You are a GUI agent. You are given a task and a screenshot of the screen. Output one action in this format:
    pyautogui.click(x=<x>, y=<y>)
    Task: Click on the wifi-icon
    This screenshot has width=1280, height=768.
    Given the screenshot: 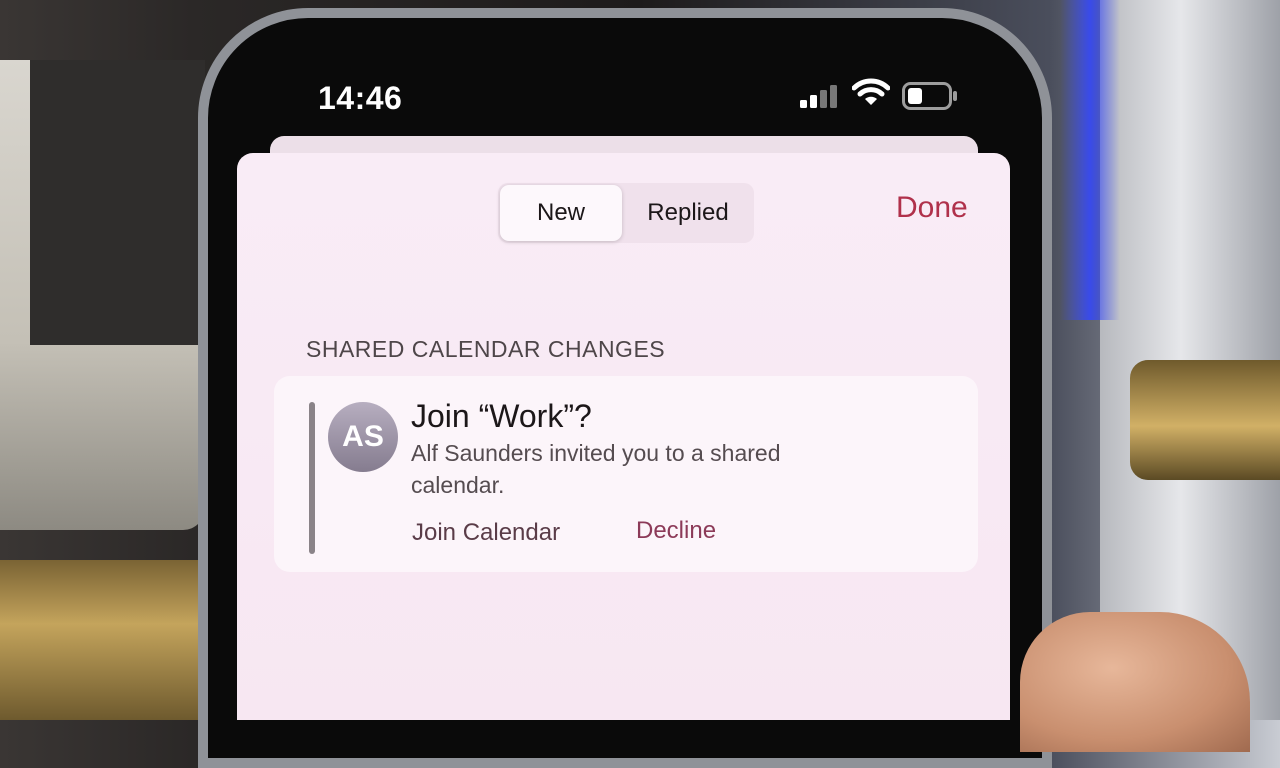 What is the action you would take?
    pyautogui.click(x=871, y=91)
    